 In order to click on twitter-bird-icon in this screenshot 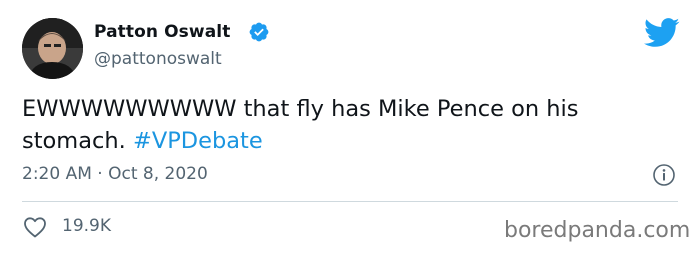, I will do `click(662, 33)`.